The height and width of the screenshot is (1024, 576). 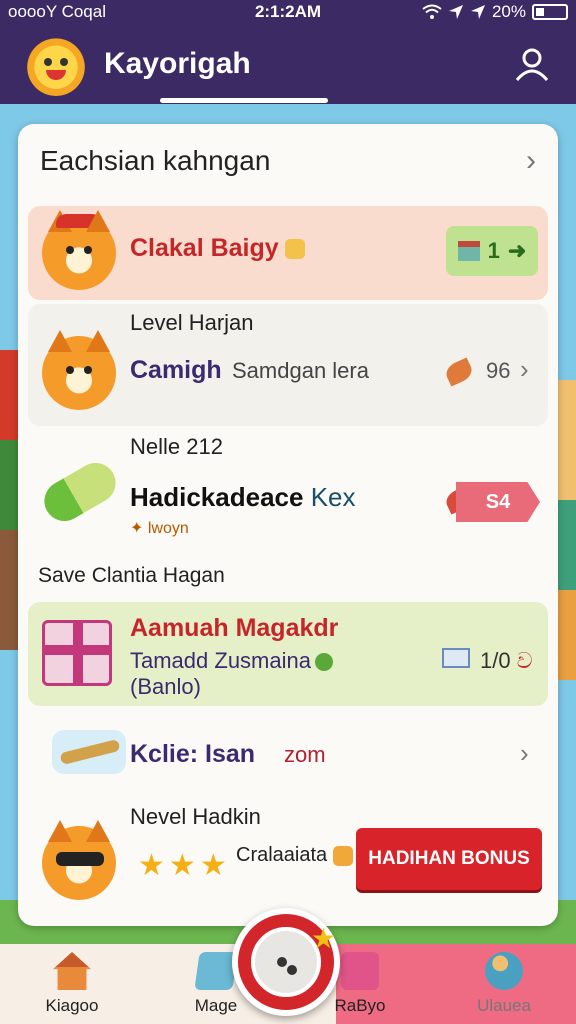 What do you see at coordinates (504, 971) in the screenshot?
I see `people-icon` at bounding box center [504, 971].